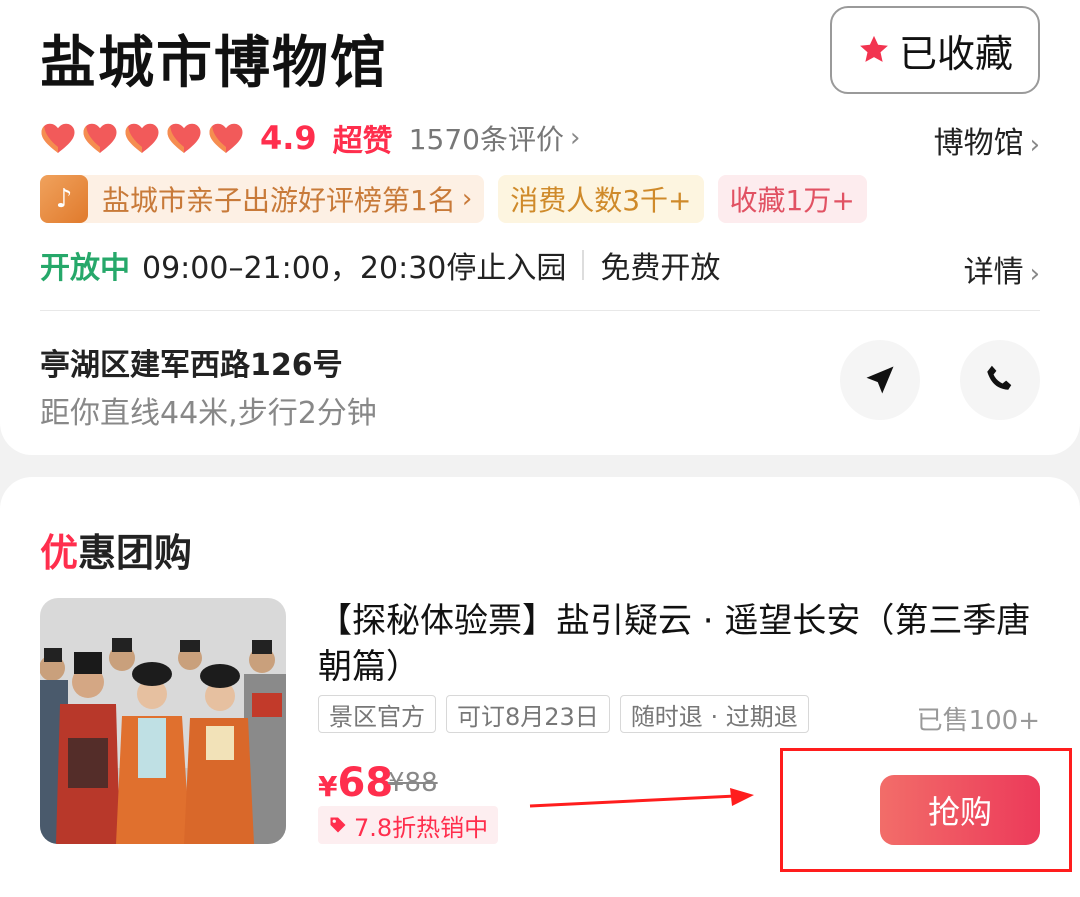  I want to click on star-icon, so click(874, 48).